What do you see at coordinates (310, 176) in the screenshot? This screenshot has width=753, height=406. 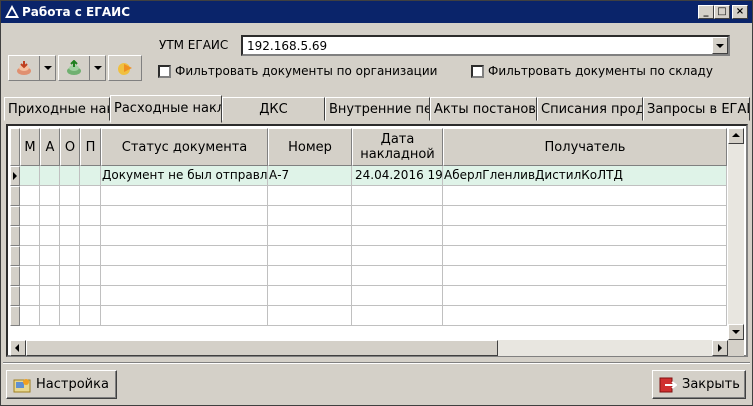 I see `cell-number: А-7` at bounding box center [310, 176].